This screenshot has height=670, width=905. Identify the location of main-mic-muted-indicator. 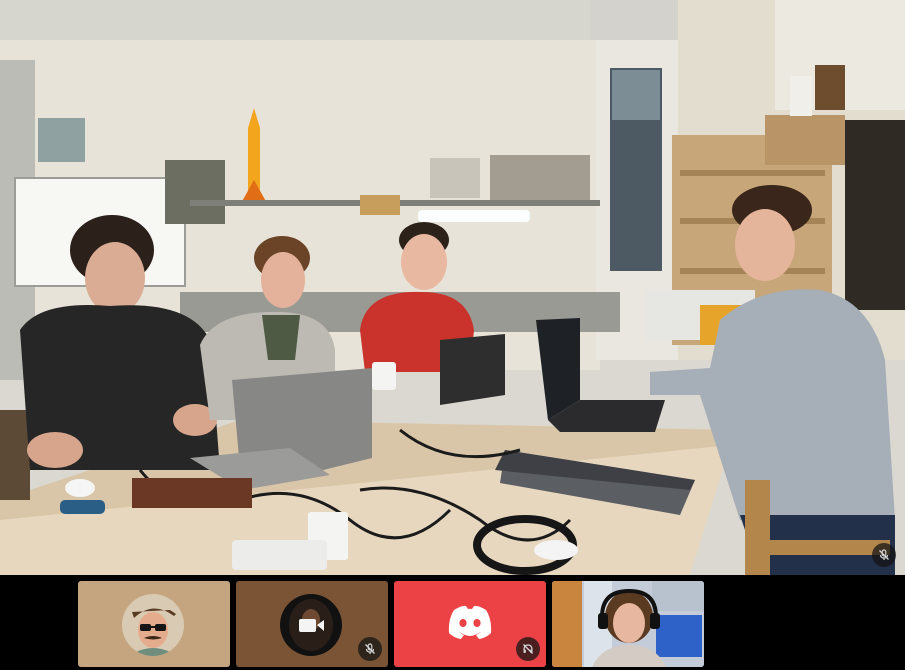
(884, 555).